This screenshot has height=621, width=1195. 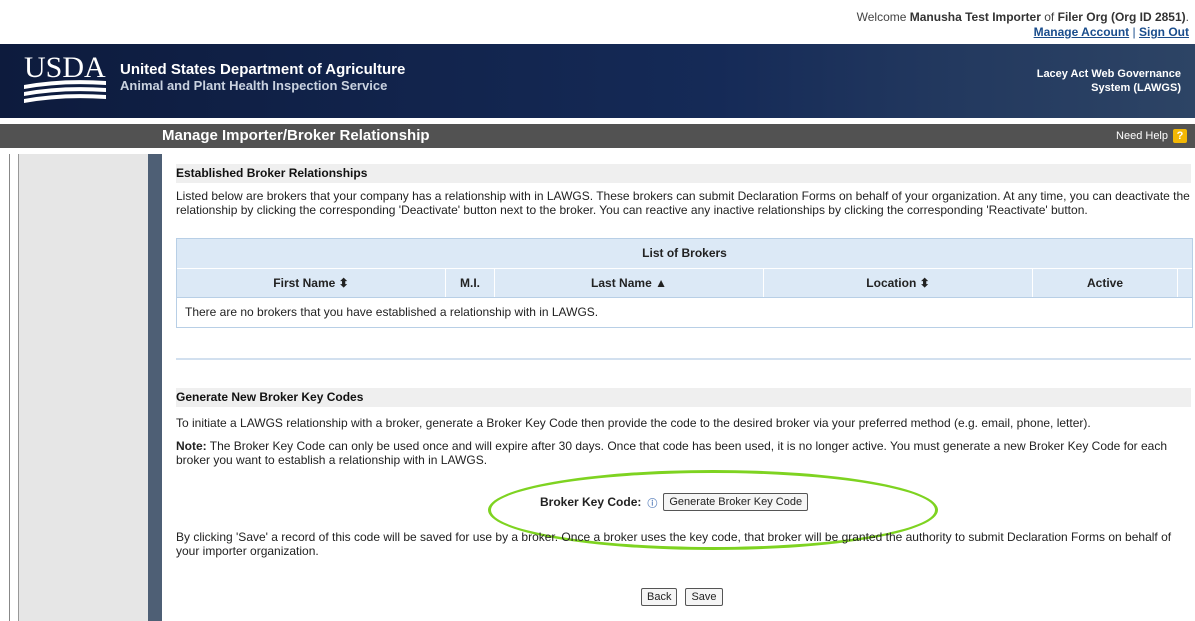 What do you see at coordinates (704, 597) in the screenshot?
I see `save-button: Save` at bounding box center [704, 597].